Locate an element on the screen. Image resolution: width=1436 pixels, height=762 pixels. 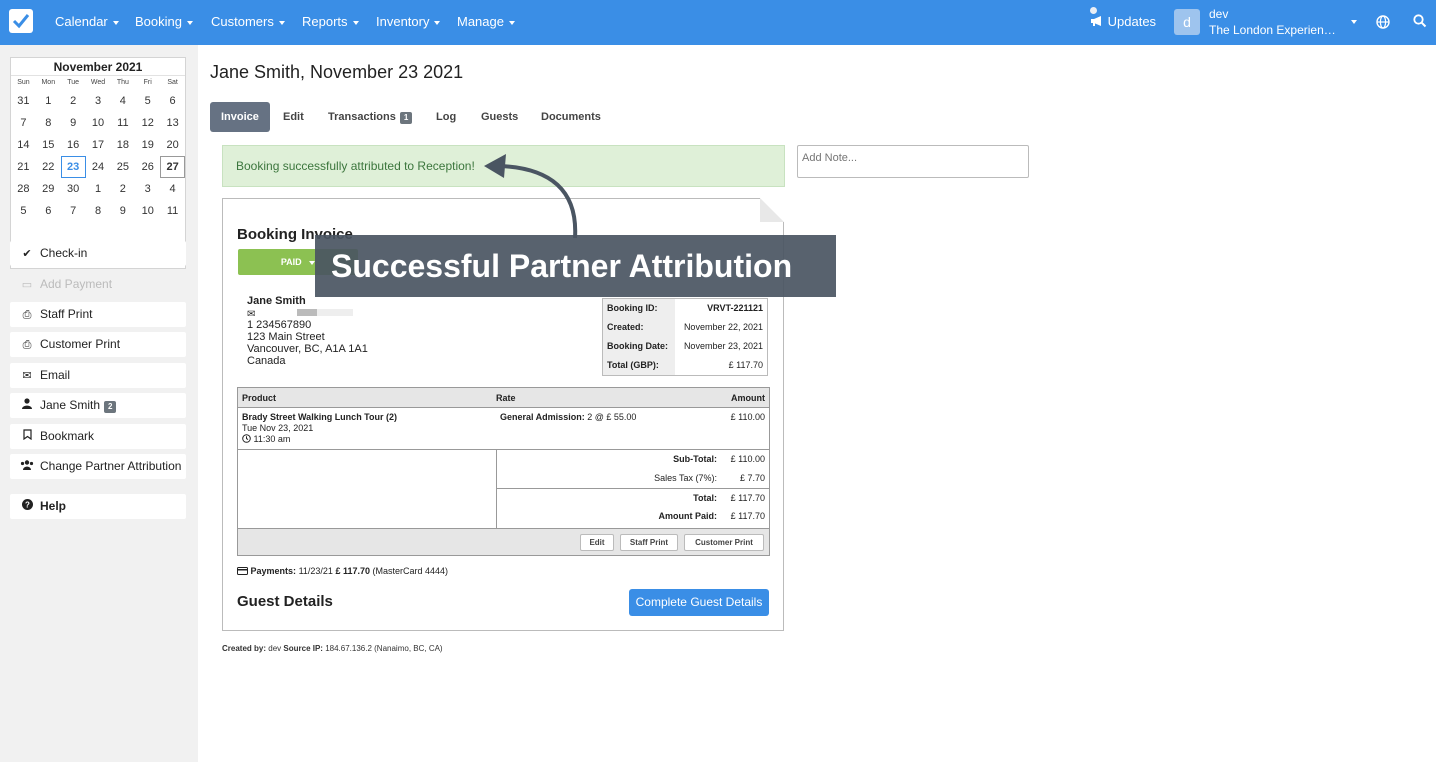
user-organization: The London Experience Tours is located at coordinates (1275, 30).